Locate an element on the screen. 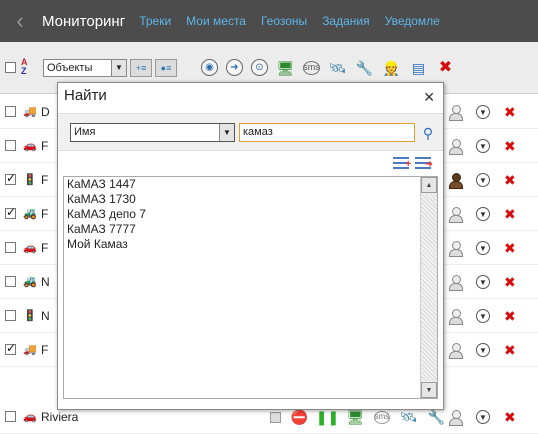 Image resolution: width=538 pixels, height=434 pixels. results-scrollbar: ▲ ▼ is located at coordinates (428, 287).